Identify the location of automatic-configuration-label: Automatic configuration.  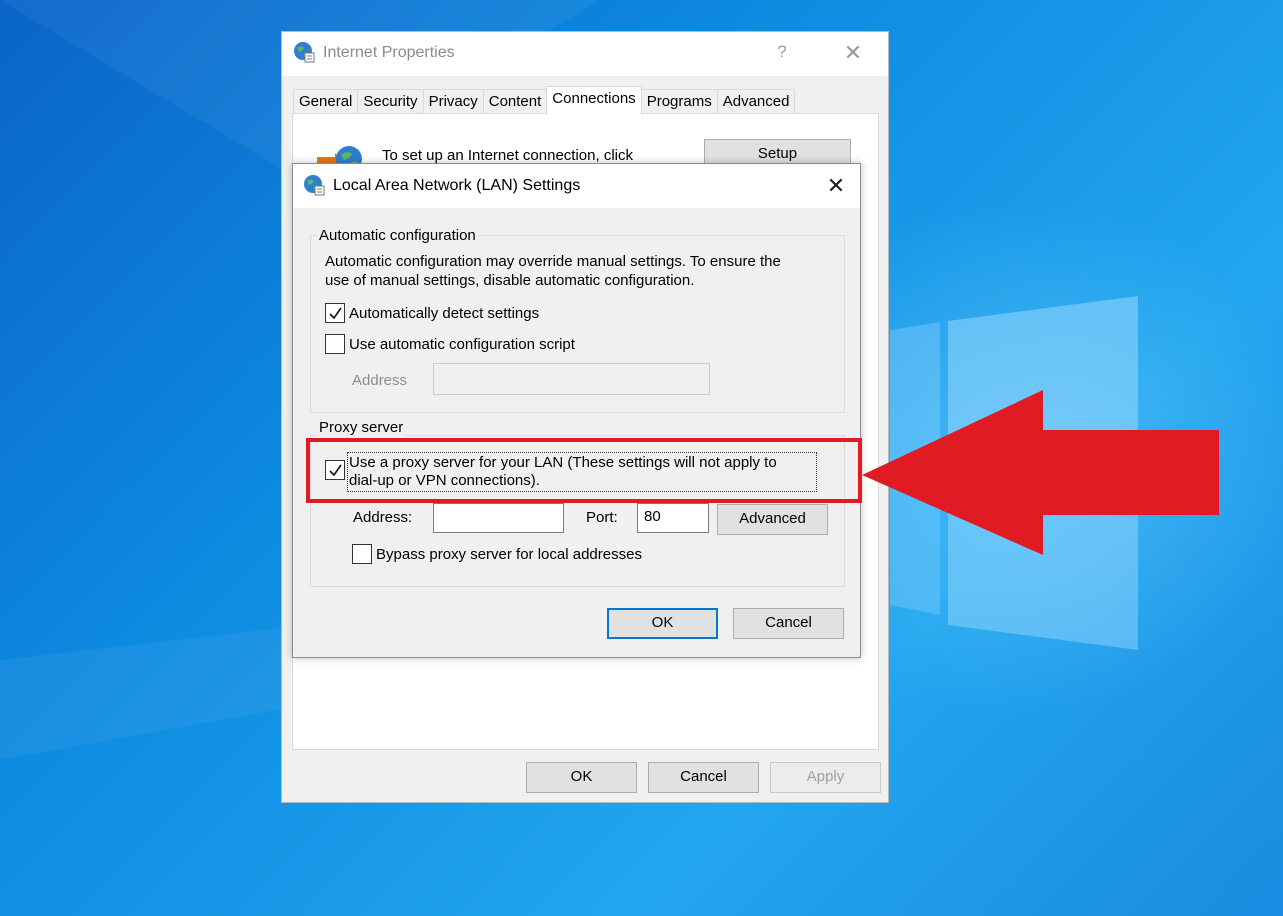
(397, 235).